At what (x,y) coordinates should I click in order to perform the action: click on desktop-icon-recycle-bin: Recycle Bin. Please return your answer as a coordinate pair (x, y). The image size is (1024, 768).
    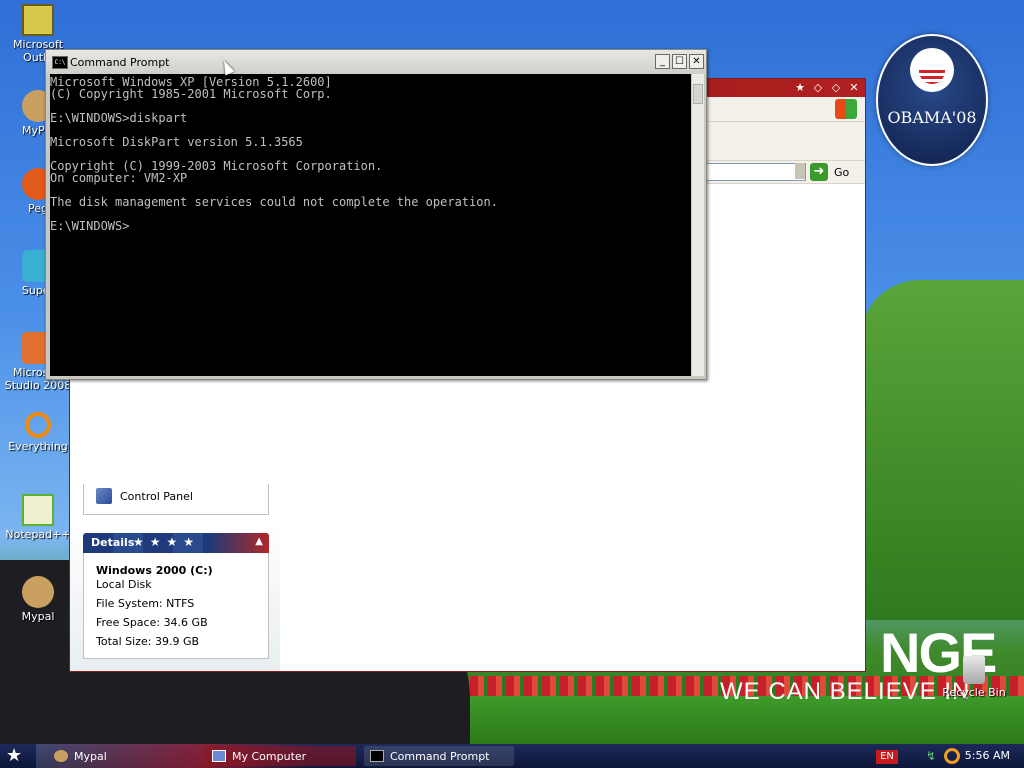
    Looking at the image, I should click on (974, 677).